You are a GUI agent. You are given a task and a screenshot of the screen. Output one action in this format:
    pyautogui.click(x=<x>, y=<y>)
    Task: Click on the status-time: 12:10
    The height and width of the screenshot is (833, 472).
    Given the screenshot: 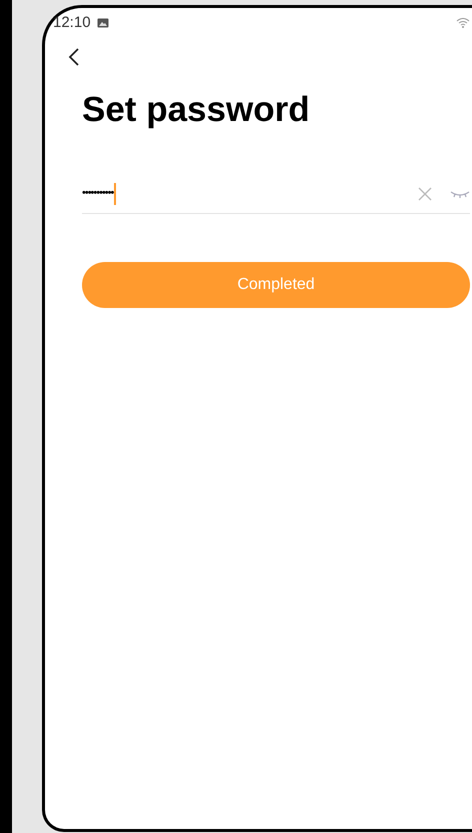 What is the action you would take?
    pyautogui.click(x=72, y=22)
    